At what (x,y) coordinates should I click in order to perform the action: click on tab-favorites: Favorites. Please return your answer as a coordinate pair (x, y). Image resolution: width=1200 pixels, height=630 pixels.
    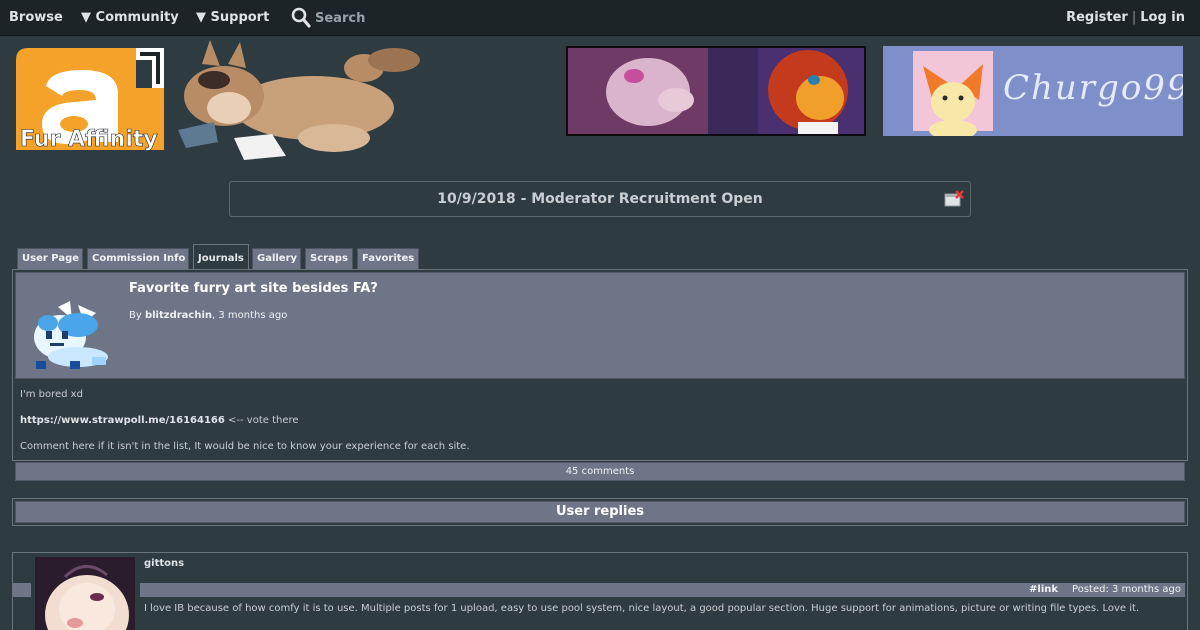
    Looking at the image, I should click on (388, 259).